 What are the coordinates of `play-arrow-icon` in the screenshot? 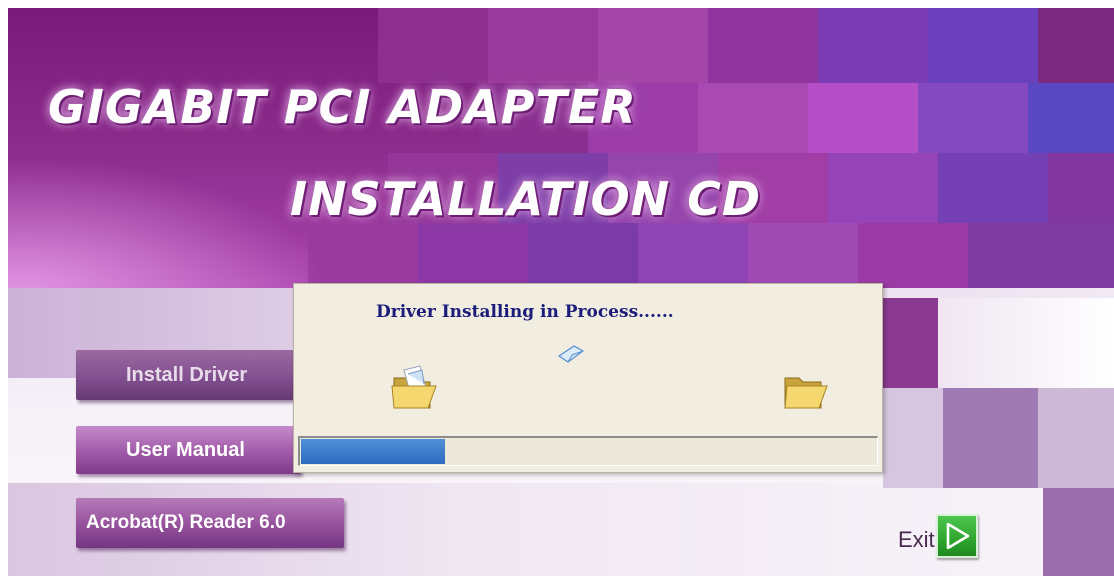 It's located at (958, 536).